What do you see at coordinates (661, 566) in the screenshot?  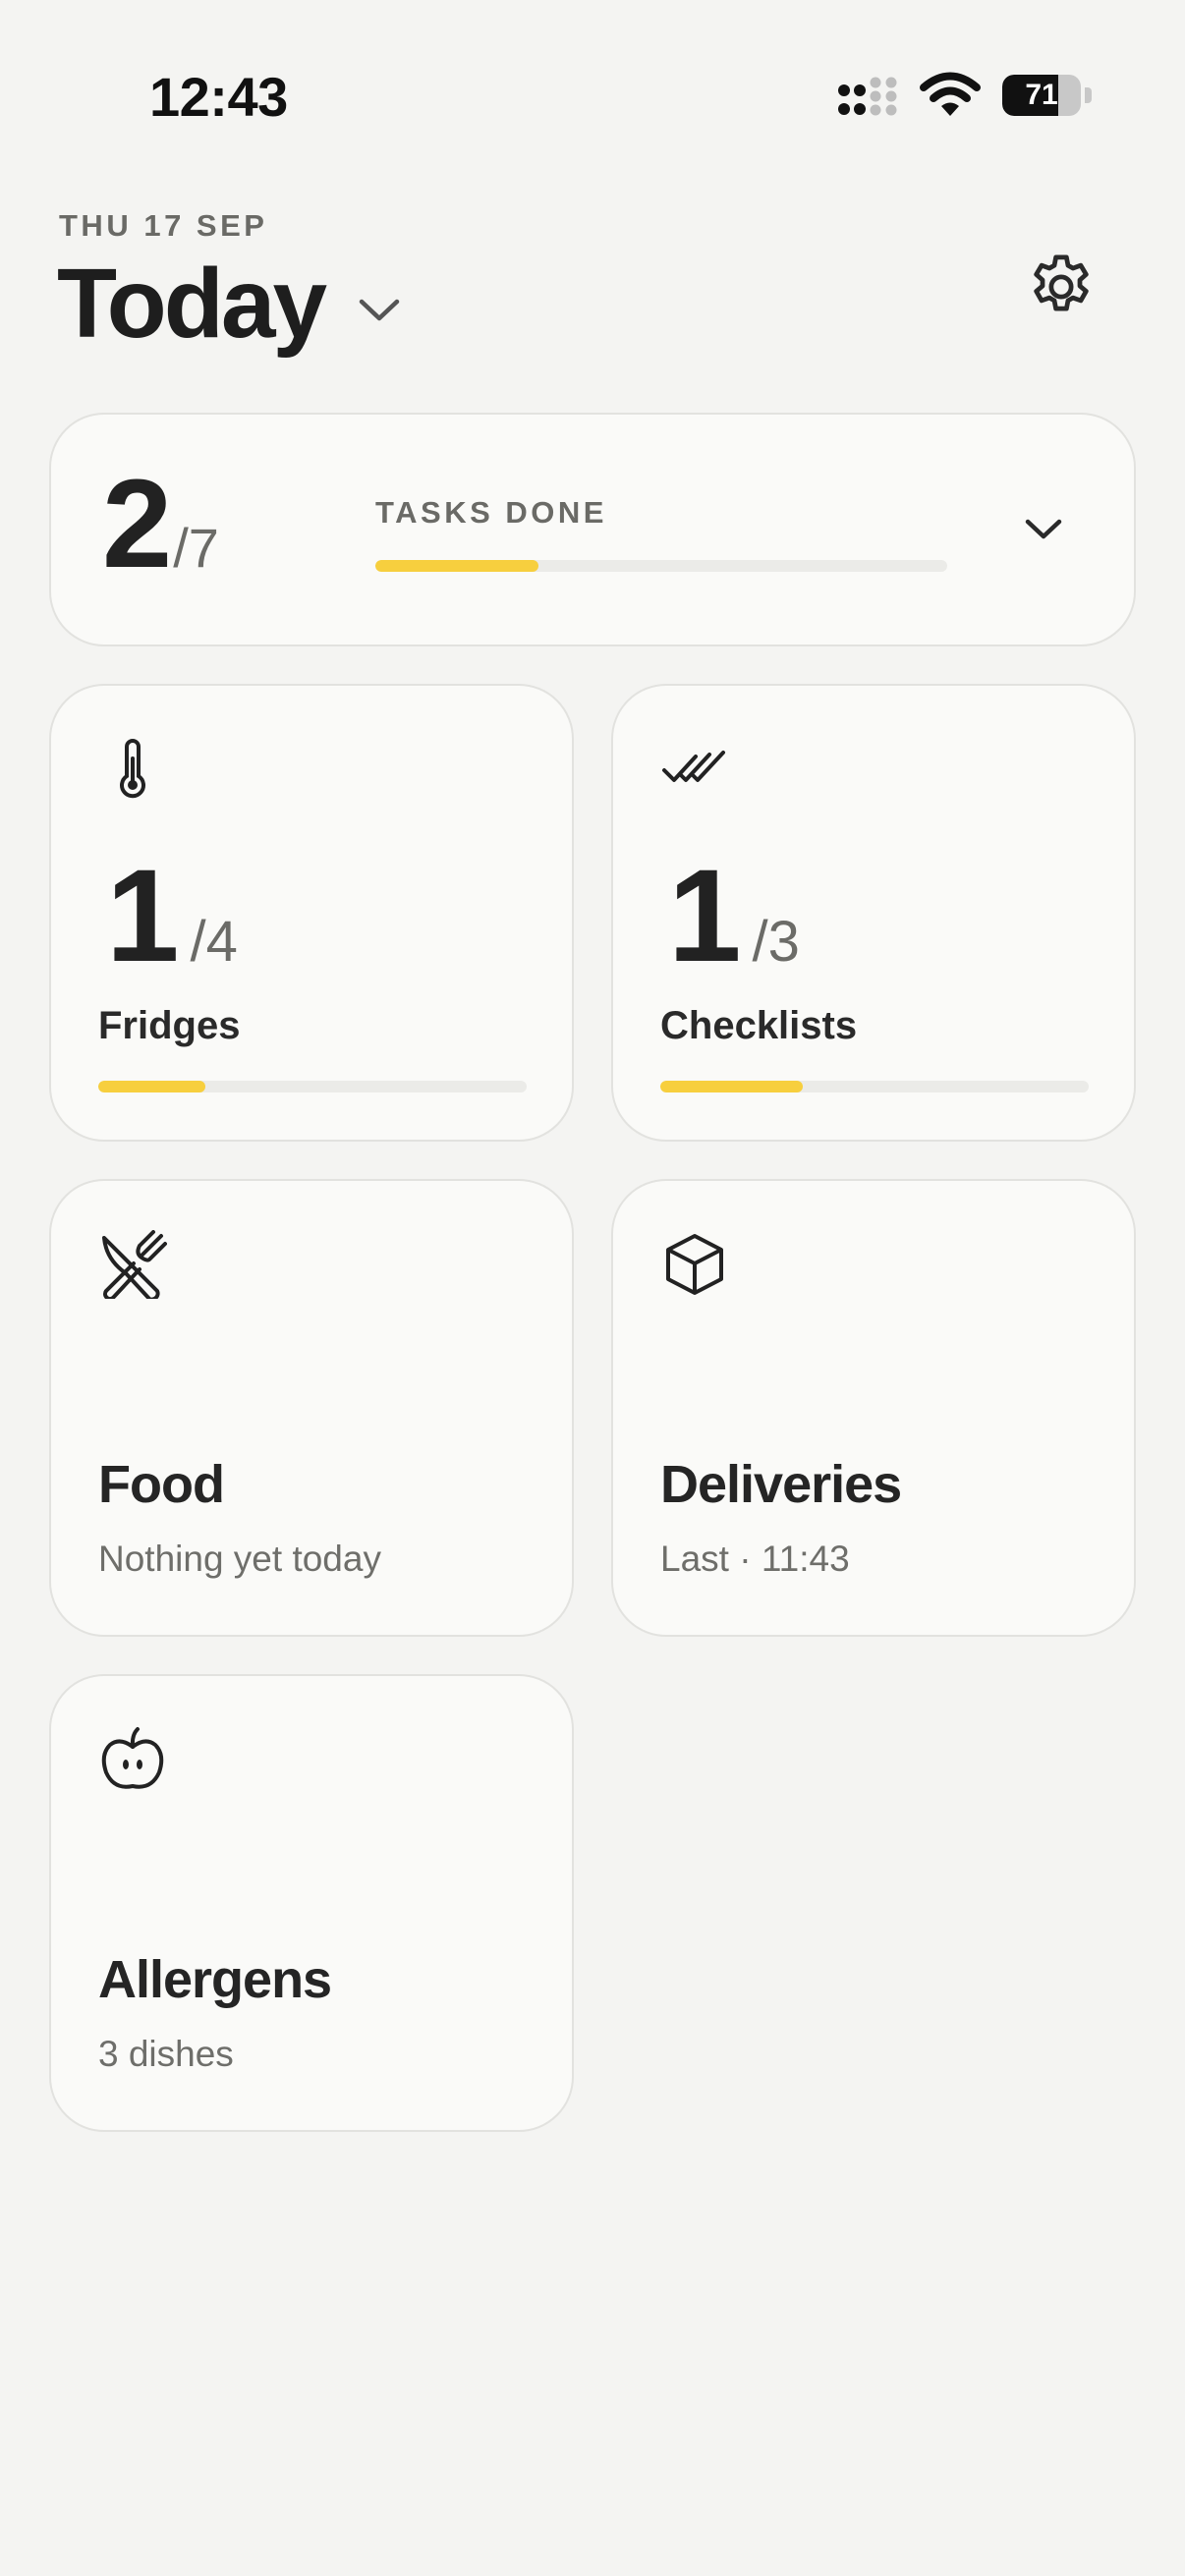 I see `tasks-progress-bar` at bounding box center [661, 566].